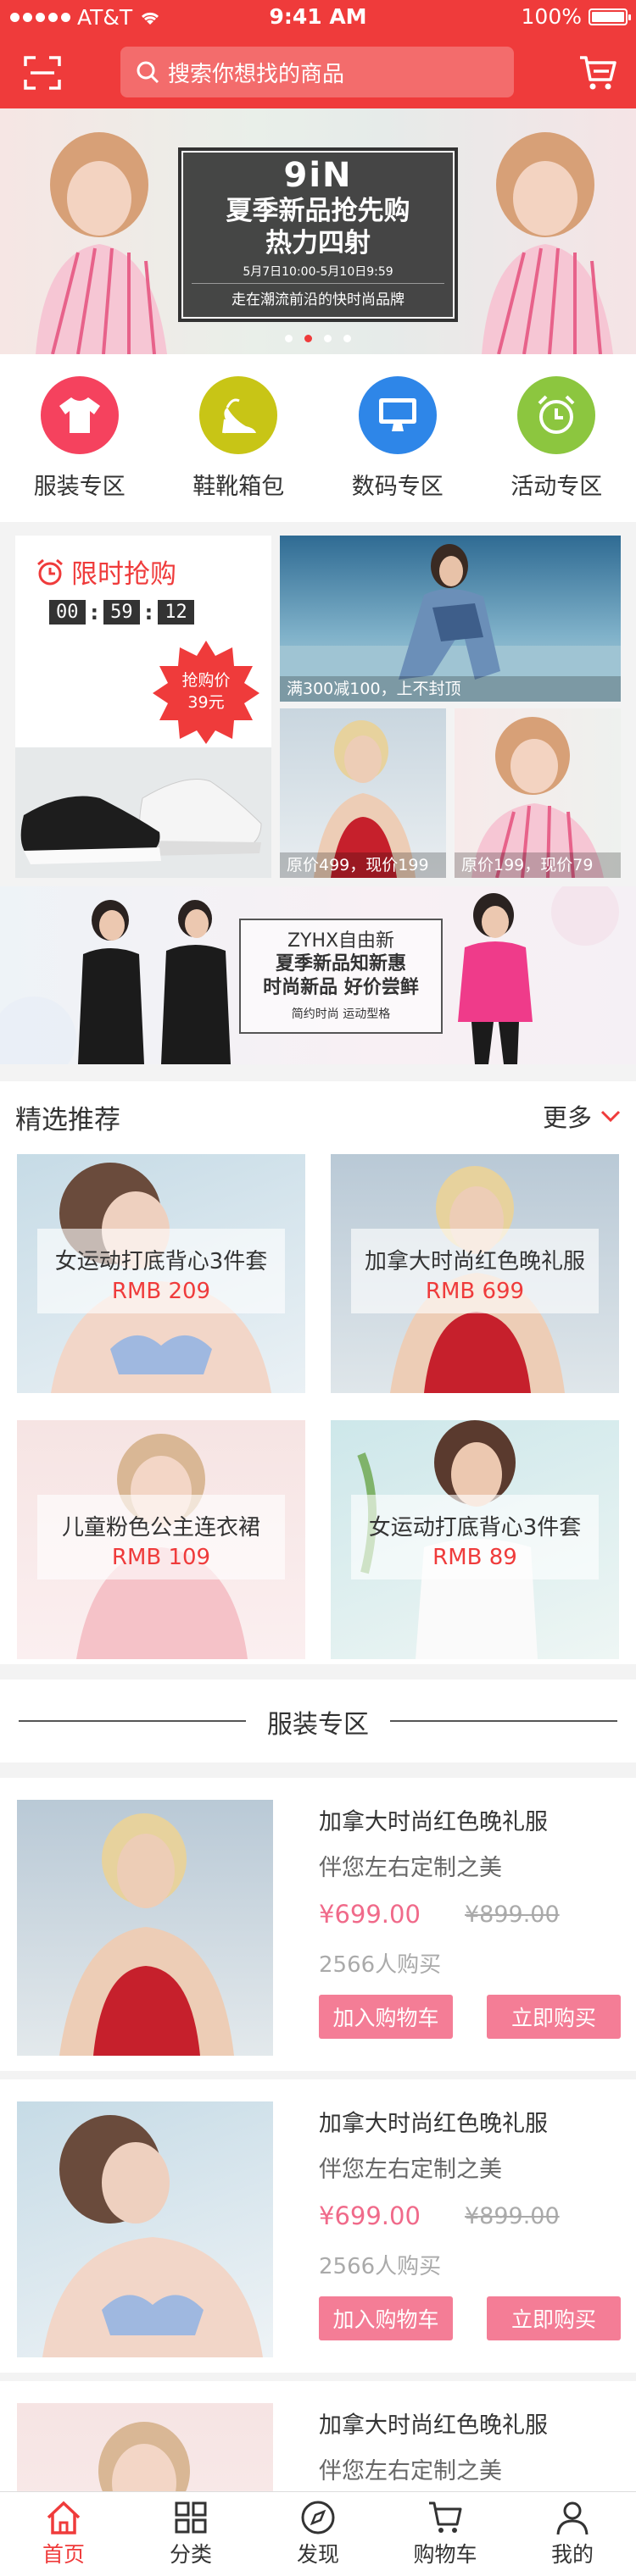  Describe the element at coordinates (363, 793) in the screenshot. I see `promo-tile-price-1: 原价499，现价199` at that location.